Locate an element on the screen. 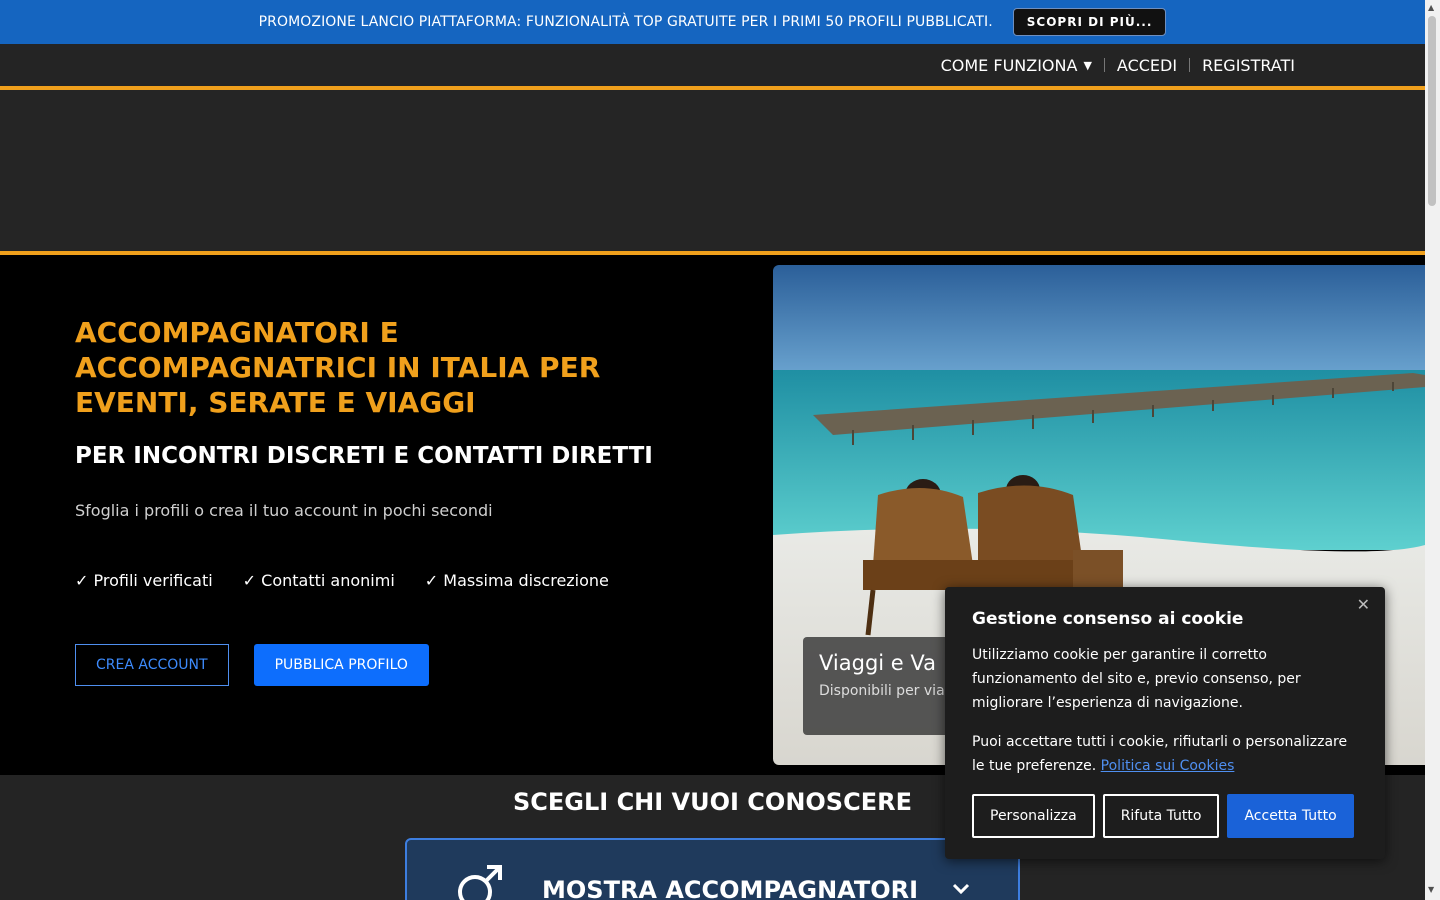 This screenshot has height=900, width=1440. nav-register: REGISTRATI is located at coordinates (1248, 65).